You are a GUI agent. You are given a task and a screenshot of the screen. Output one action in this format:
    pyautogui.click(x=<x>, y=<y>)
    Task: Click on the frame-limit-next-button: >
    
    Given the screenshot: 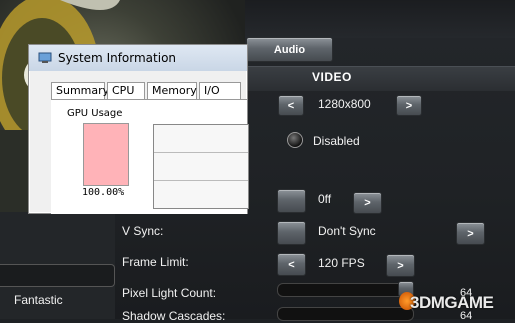 What is the action you would take?
    pyautogui.click(x=400, y=265)
    